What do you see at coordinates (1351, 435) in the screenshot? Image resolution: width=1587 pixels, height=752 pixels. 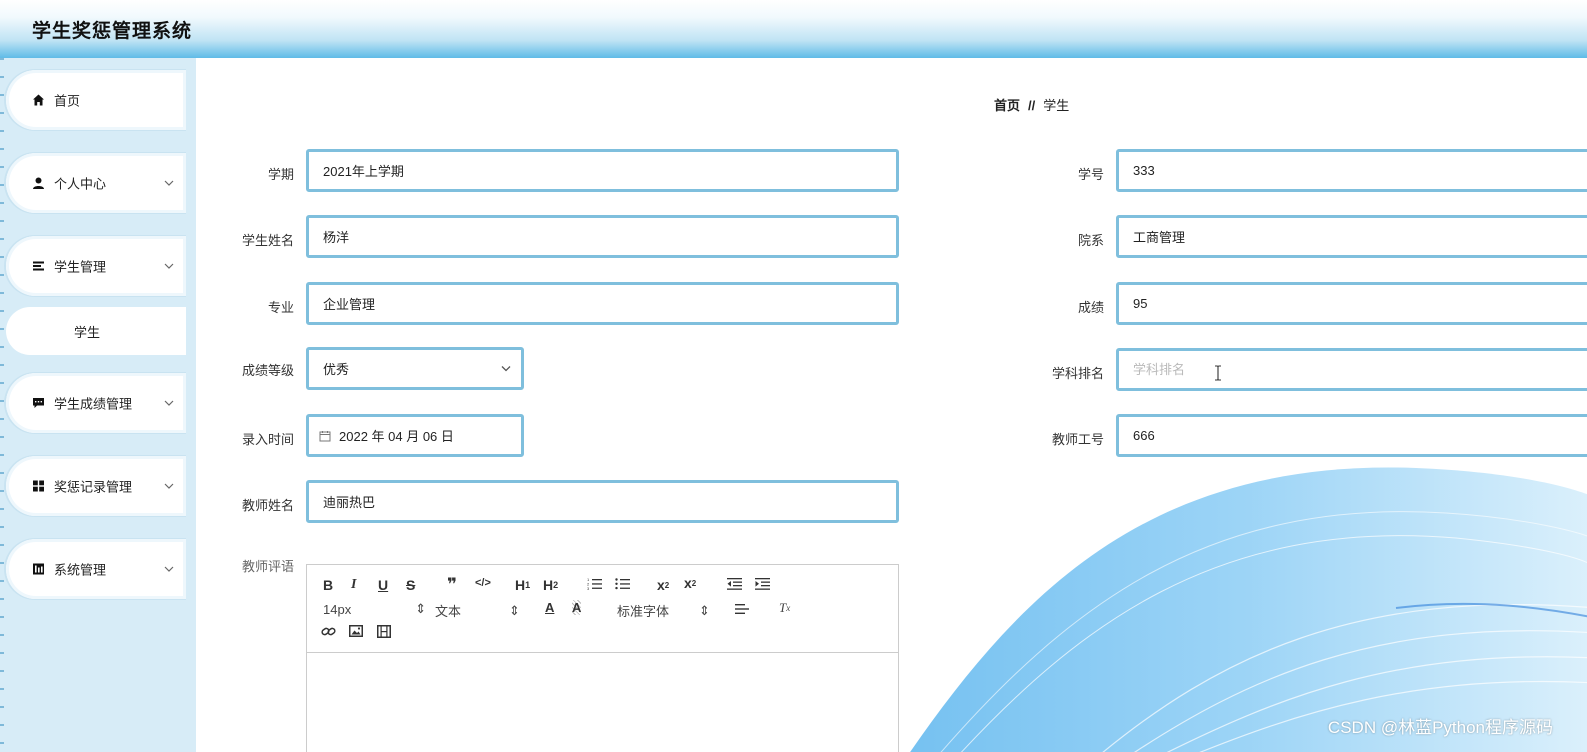 I see `teacher-no-field: 666` at bounding box center [1351, 435].